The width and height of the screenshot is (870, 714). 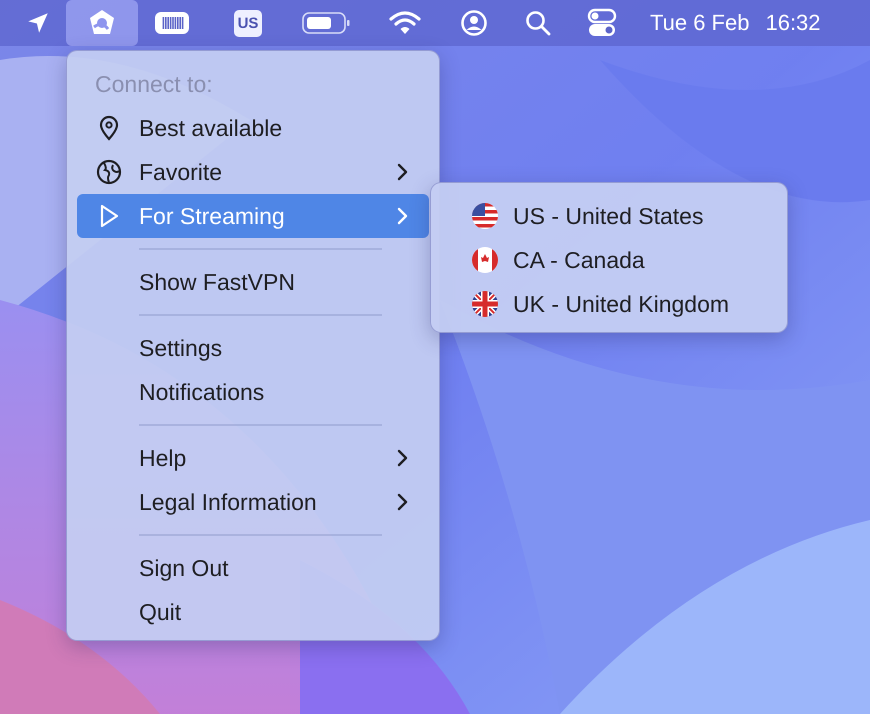 I want to click on menu-item: CA - Canada, so click(x=609, y=260).